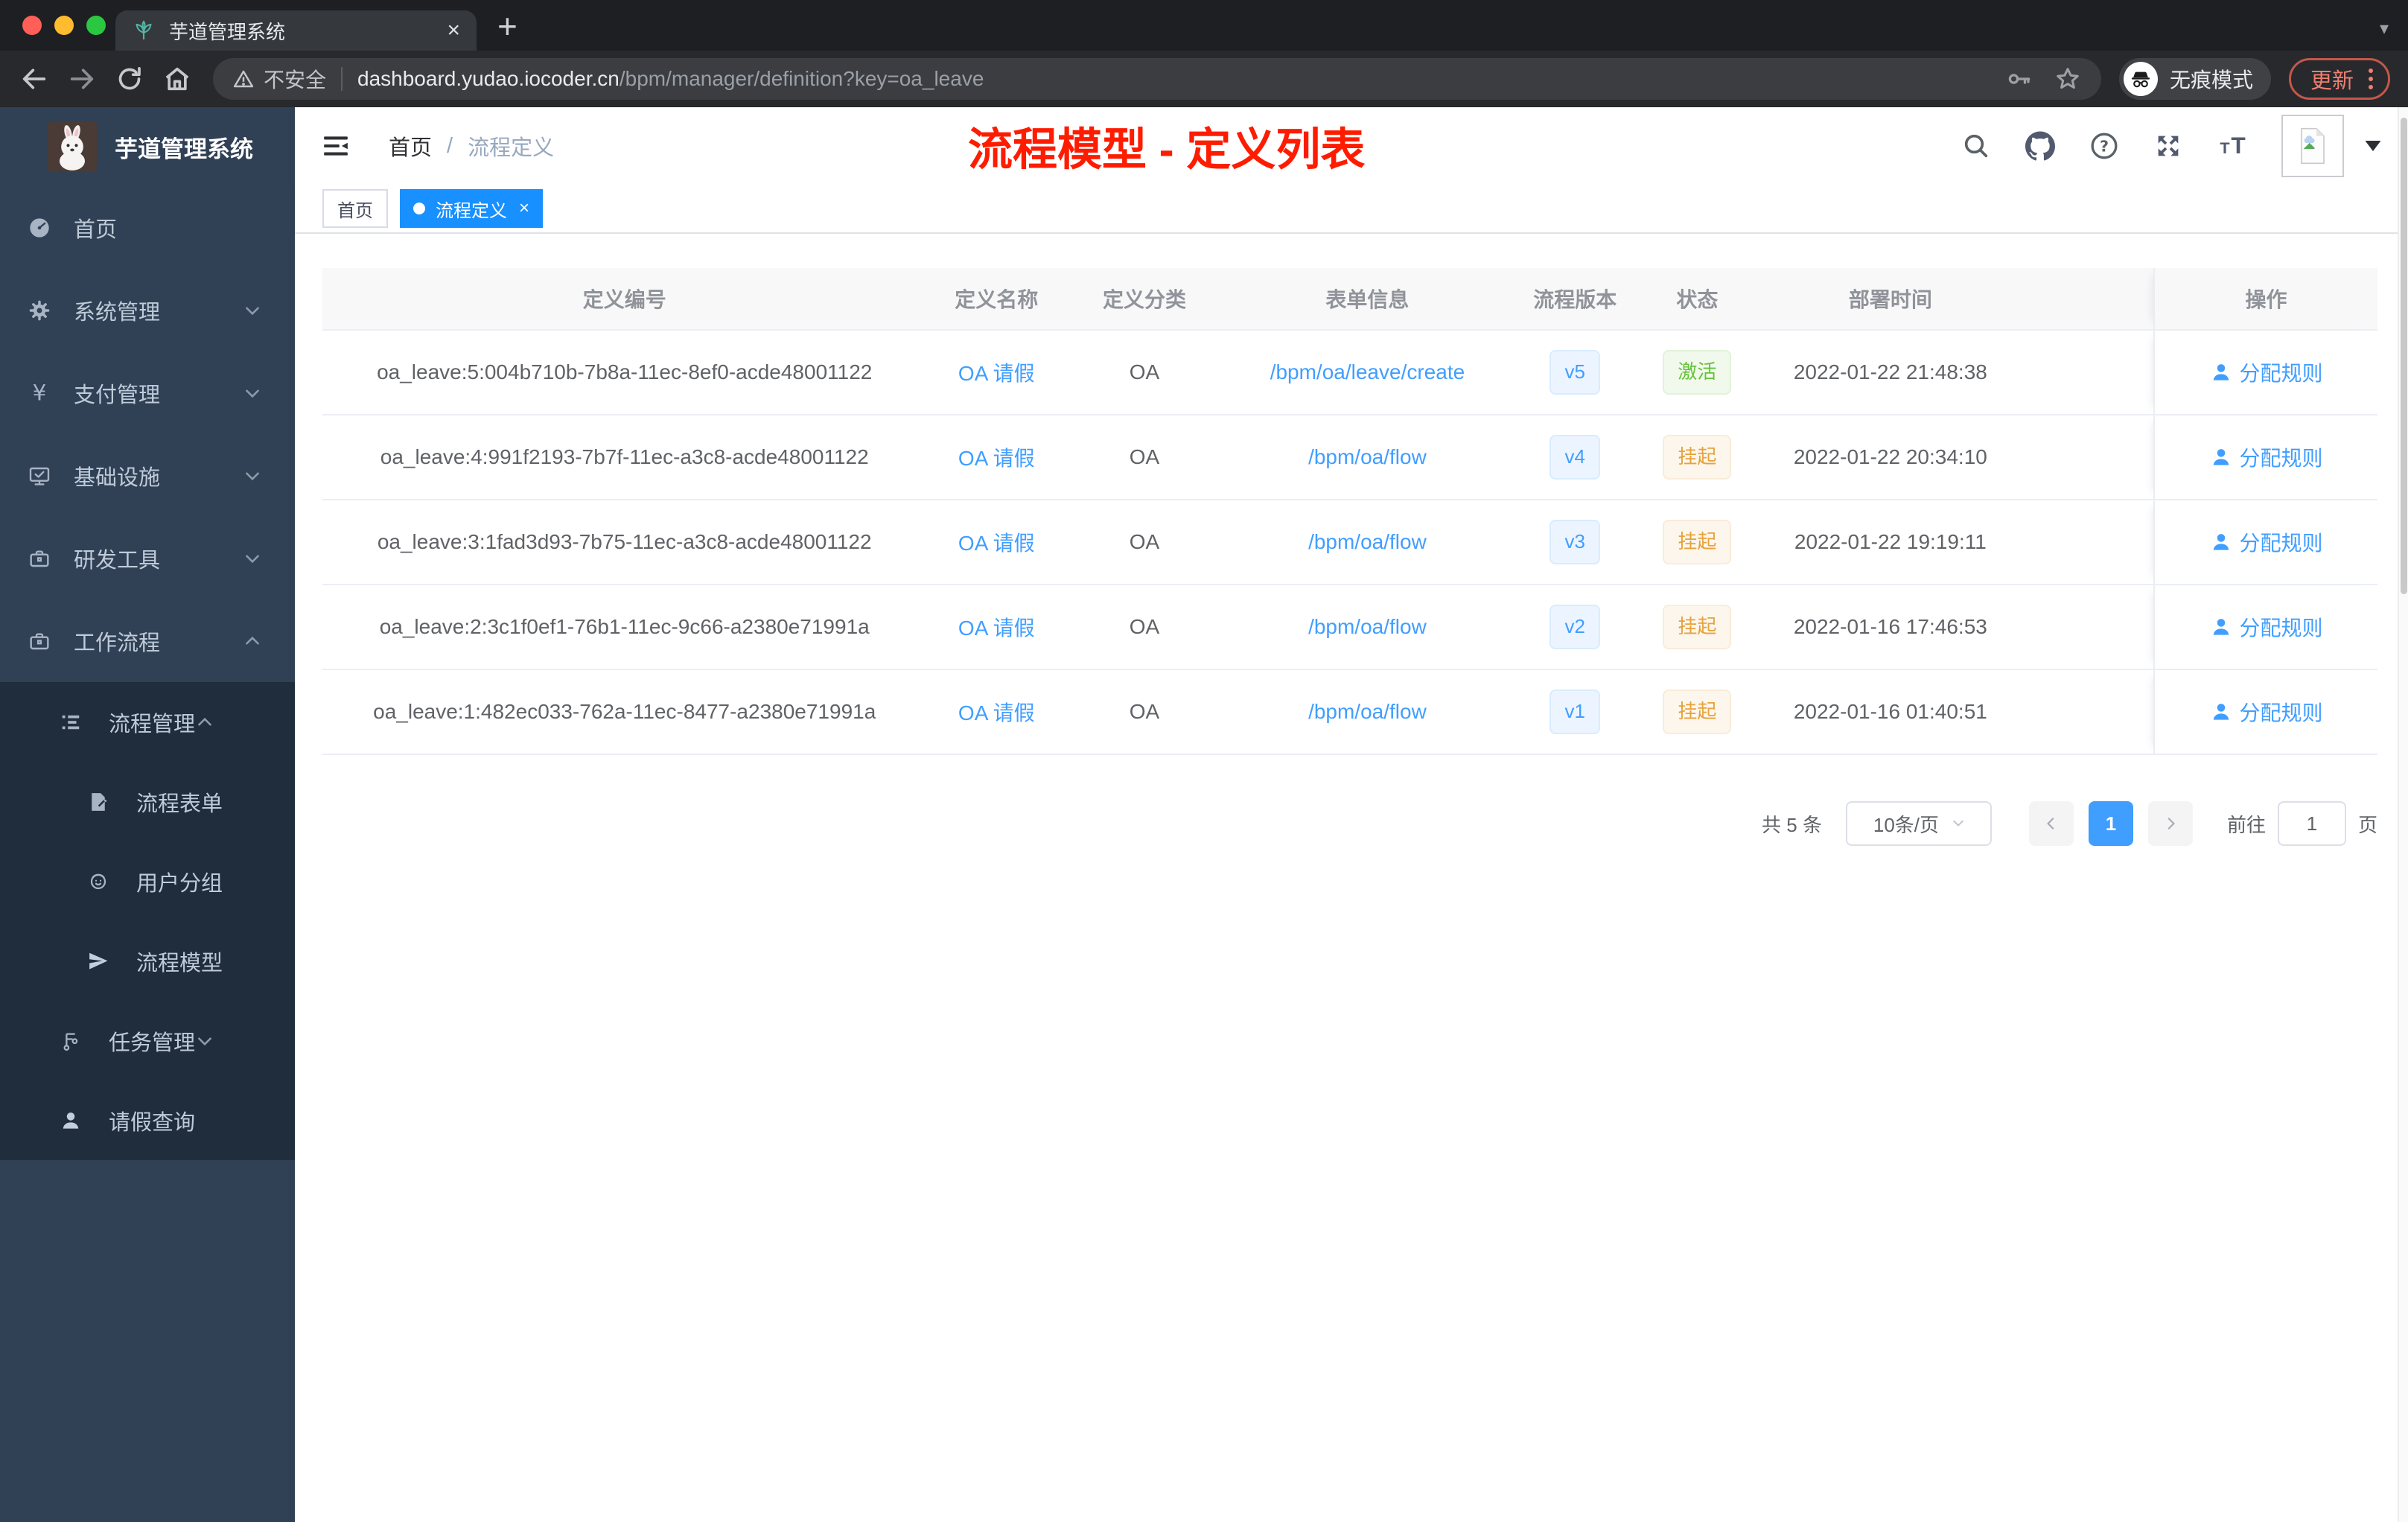 The height and width of the screenshot is (1522, 2408). I want to click on user-avatar, so click(2312, 146).